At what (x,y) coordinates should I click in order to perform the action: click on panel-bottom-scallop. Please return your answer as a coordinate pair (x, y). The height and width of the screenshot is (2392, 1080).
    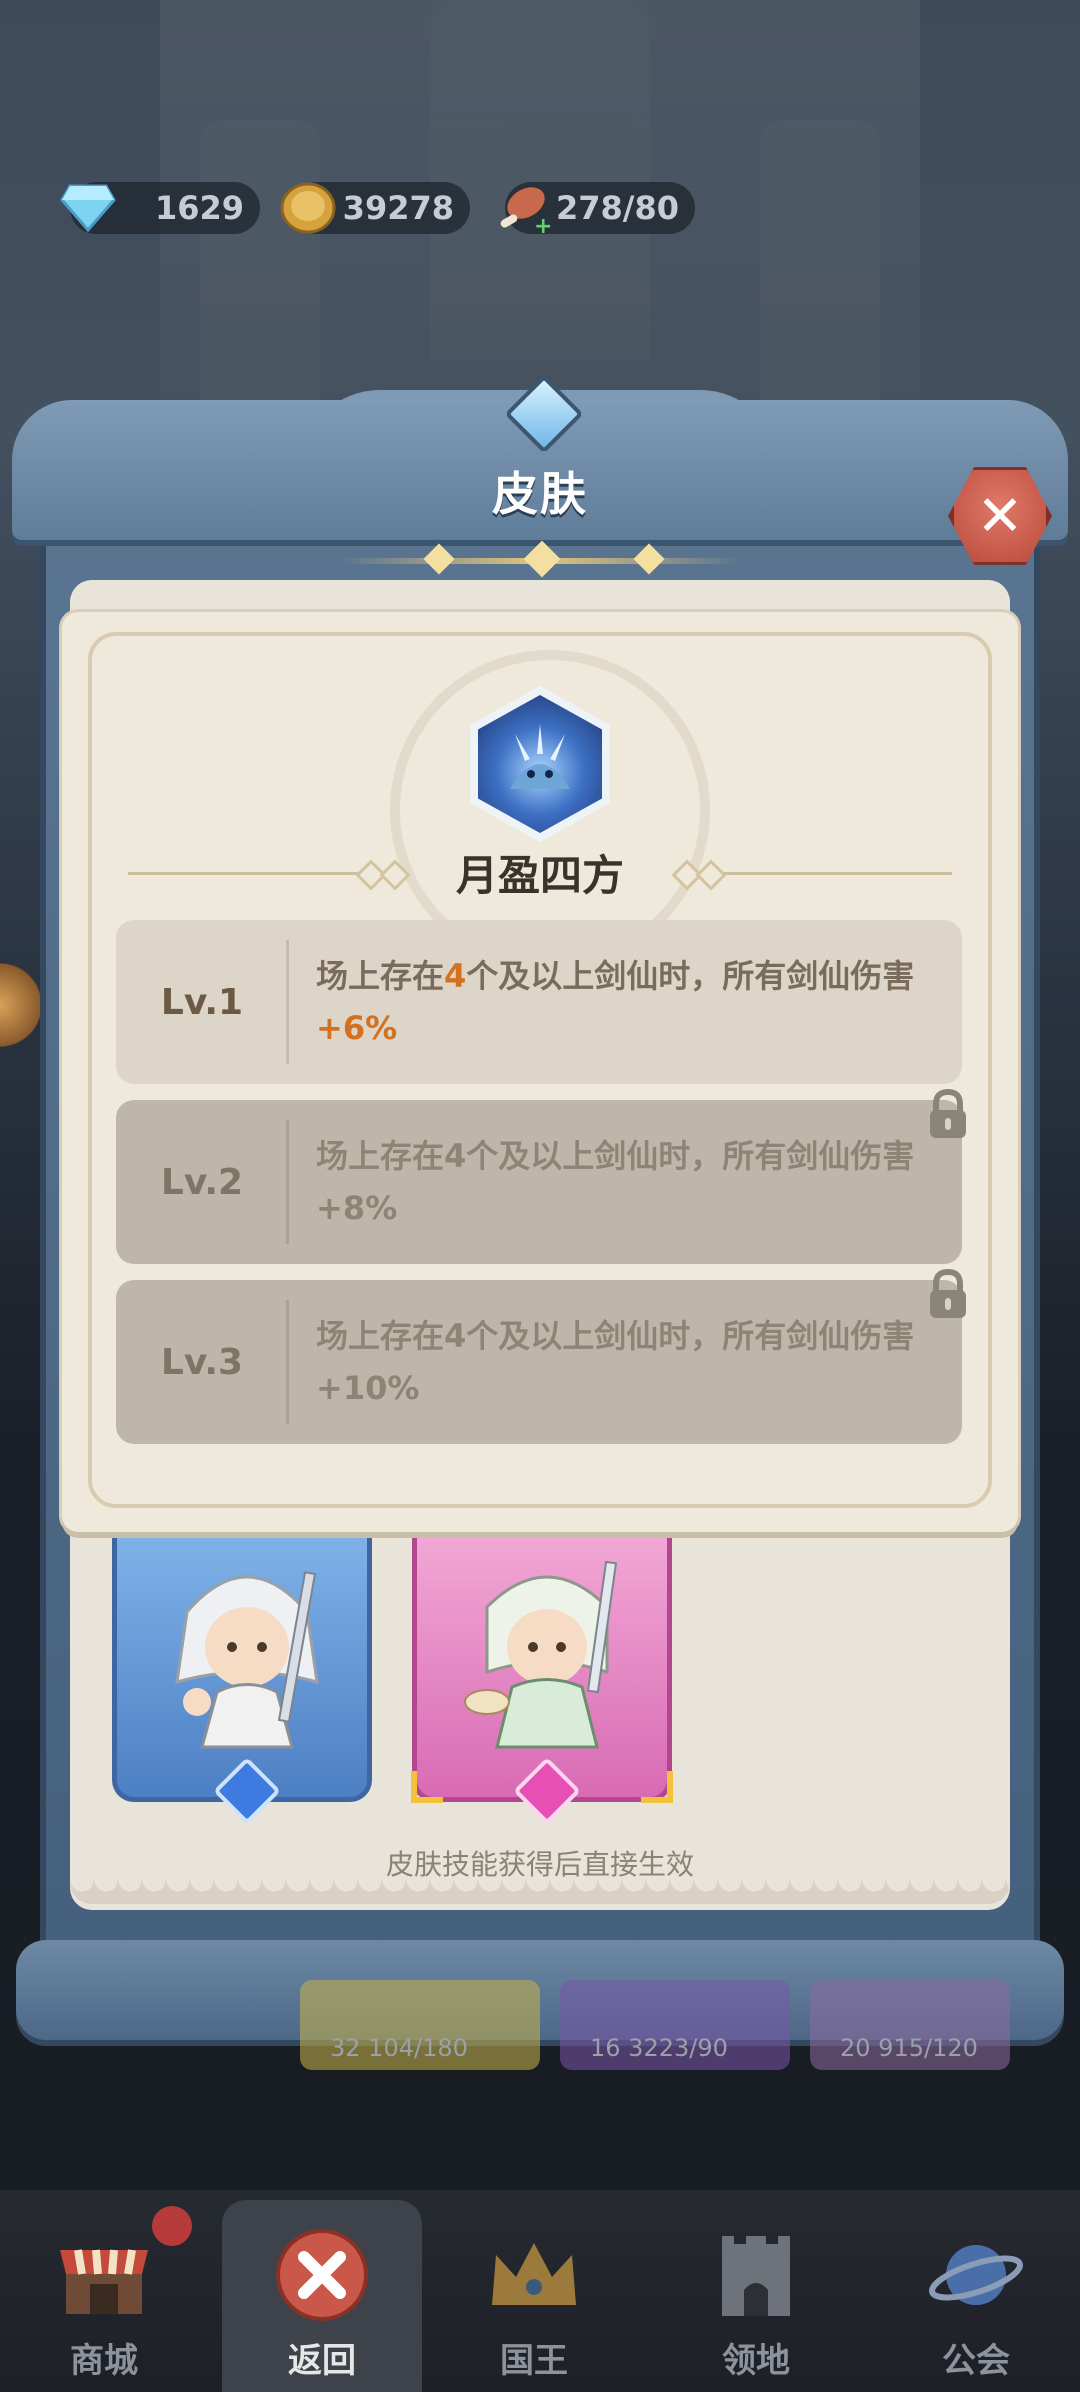
    Looking at the image, I should click on (540, 1892).